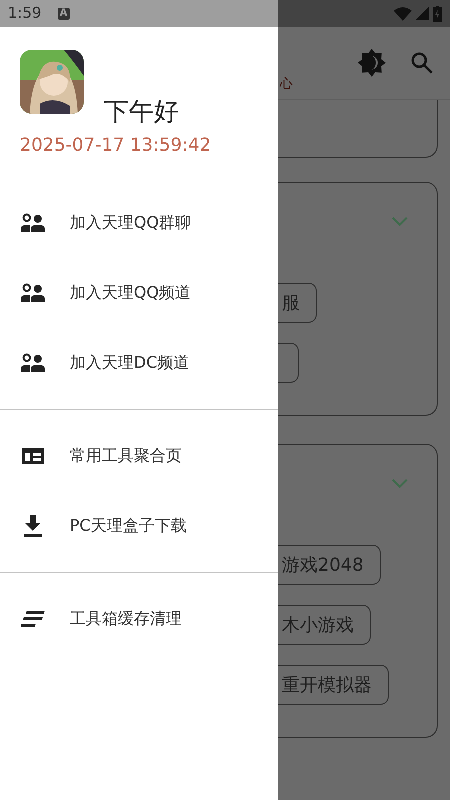 This screenshot has height=800, width=450. Describe the element at coordinates (33, 526) in the screenshot. I see `download-icon` at that location.